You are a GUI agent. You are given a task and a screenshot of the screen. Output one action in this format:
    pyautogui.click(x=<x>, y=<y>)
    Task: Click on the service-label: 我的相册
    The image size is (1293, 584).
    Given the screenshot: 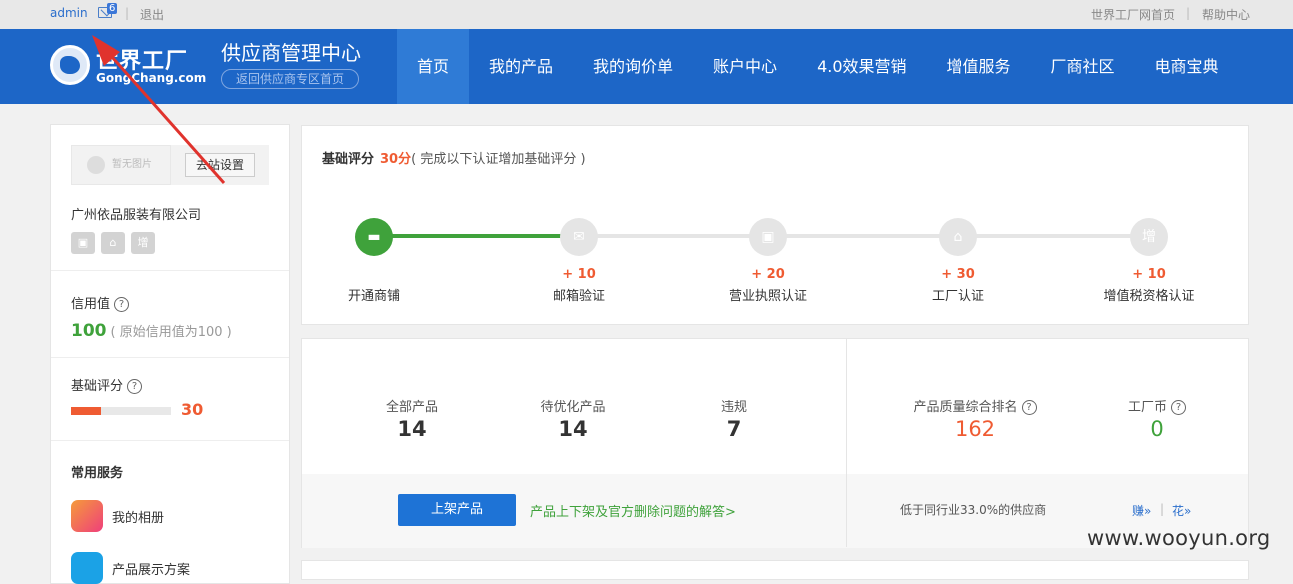 What is the action you would take?
    pyautogui.click(x=138, y=518)
    